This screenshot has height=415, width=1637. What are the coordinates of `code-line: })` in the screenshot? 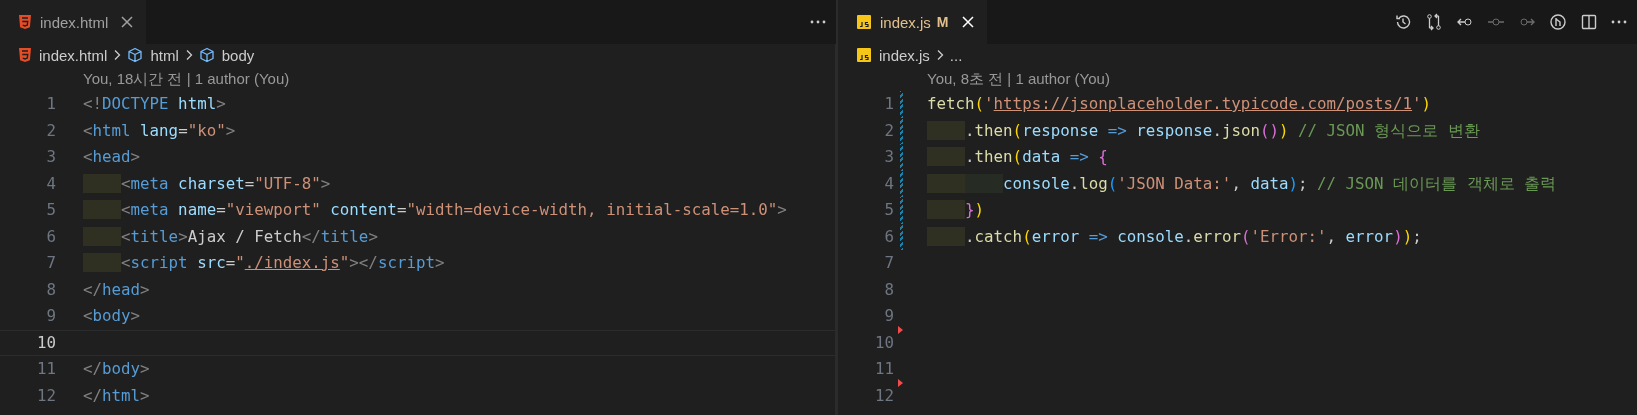 It's located at (956, 210).